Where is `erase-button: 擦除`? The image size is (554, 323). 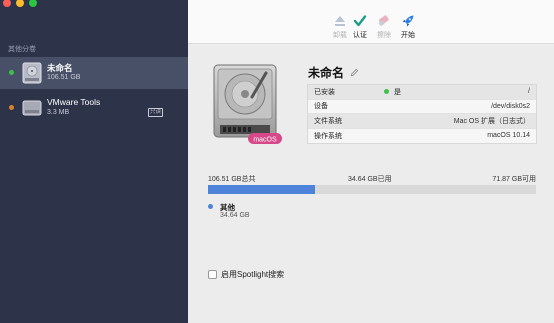
erase-button: 擦除 is located at coordinates (384, 27).